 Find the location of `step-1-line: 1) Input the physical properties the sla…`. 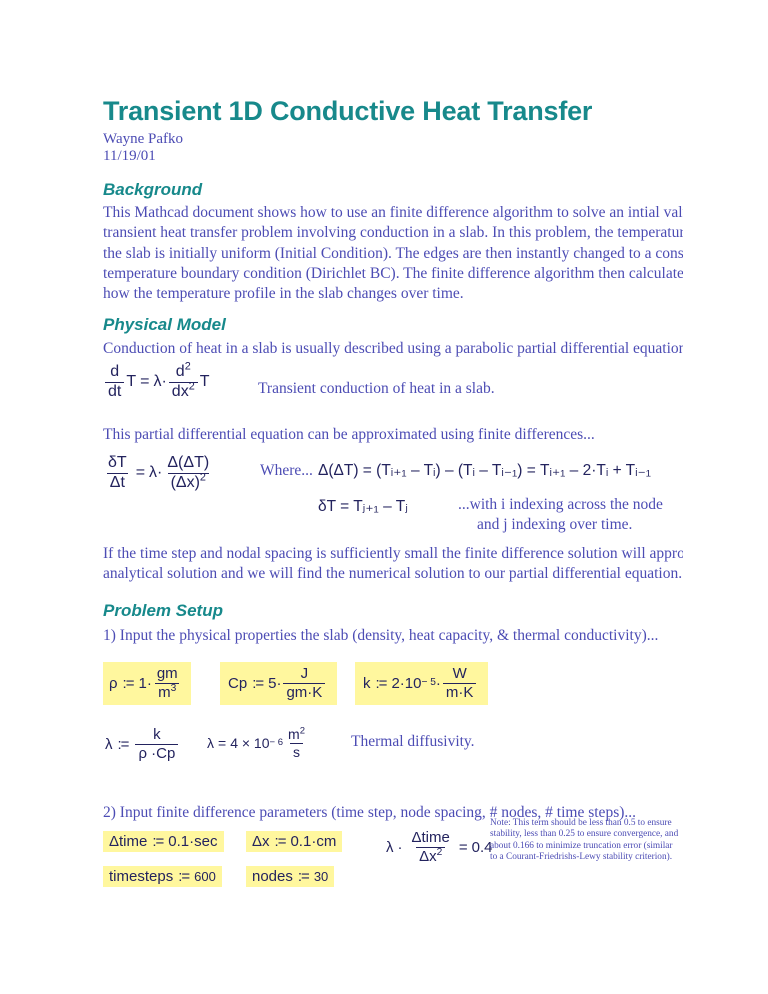

step-1-line: 1) Input the physical properties the sla… is located at coordinates (381, 635).